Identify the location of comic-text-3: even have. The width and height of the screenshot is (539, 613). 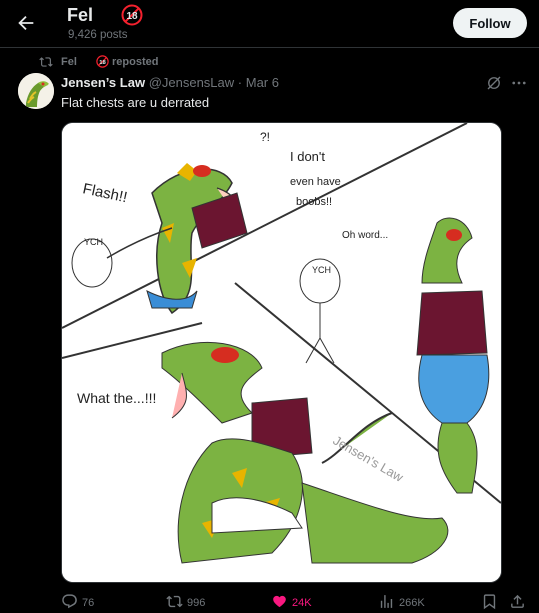
(315, 182).